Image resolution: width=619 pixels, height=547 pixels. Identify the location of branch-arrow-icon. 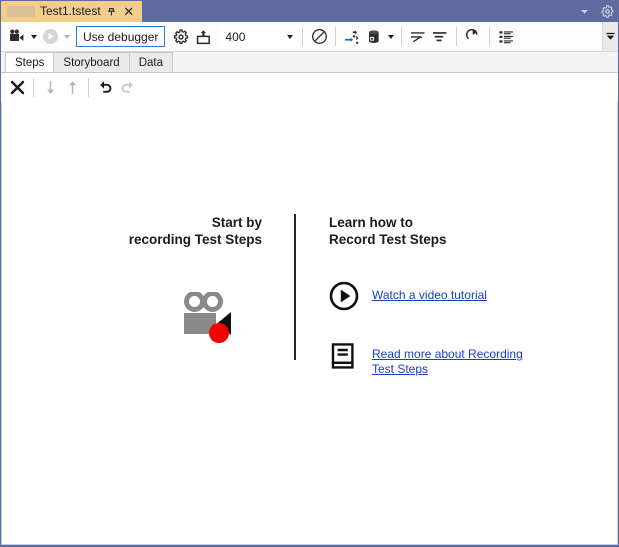
(352, 37).